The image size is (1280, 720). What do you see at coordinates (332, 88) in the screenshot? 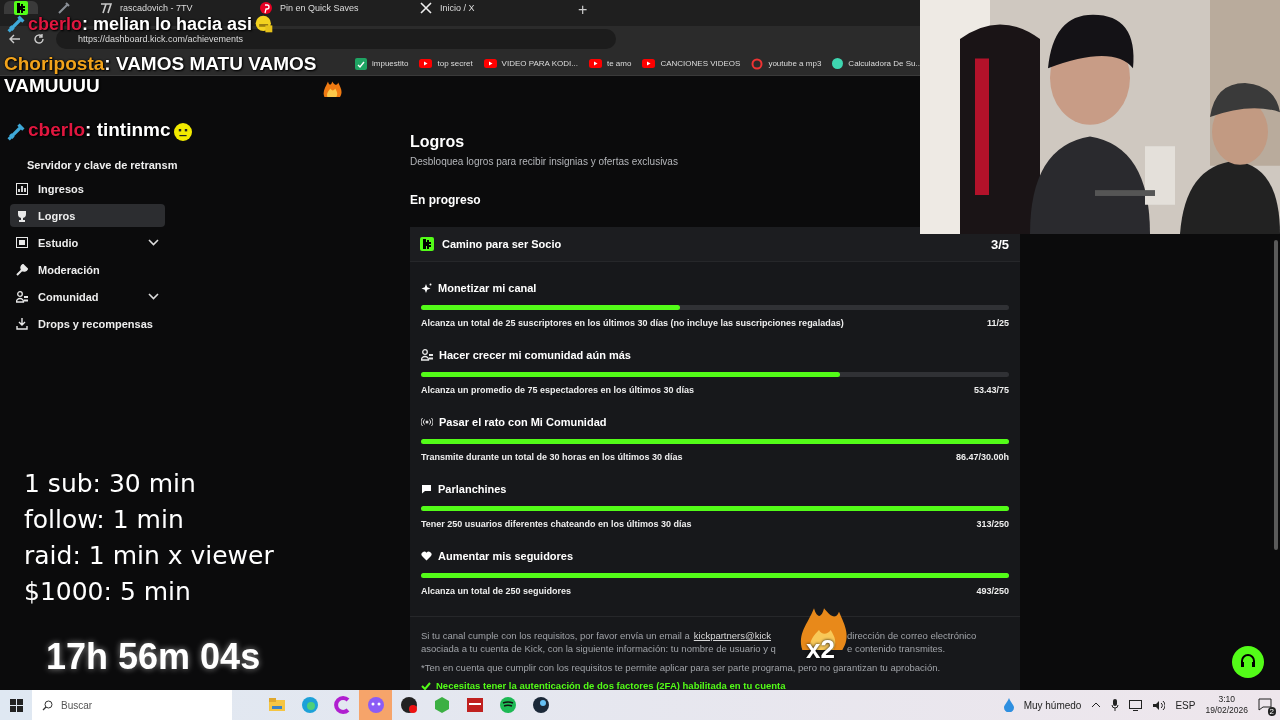
I see `fire-emote-icon` at bounding box center [332, 88].